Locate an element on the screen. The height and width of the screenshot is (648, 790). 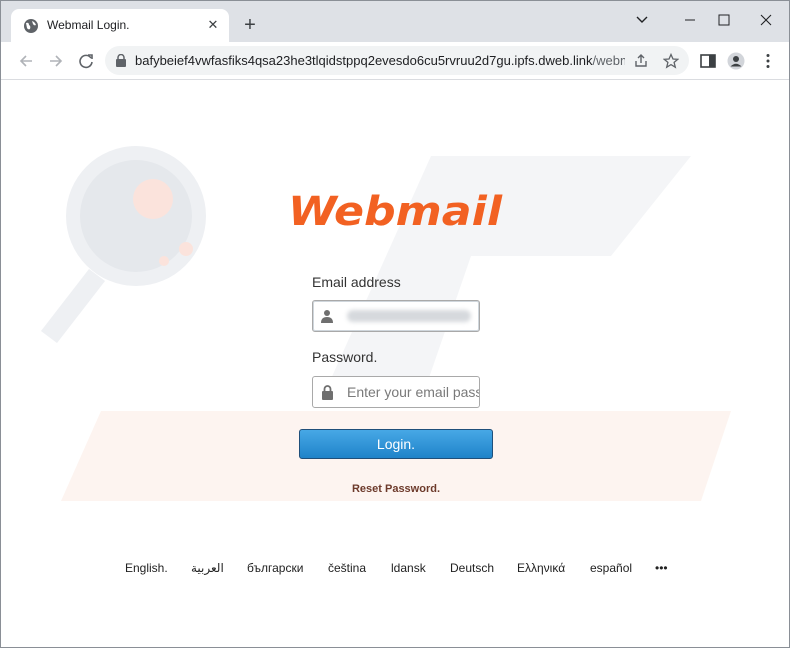
back-icon is located at coordinates (26, 61).